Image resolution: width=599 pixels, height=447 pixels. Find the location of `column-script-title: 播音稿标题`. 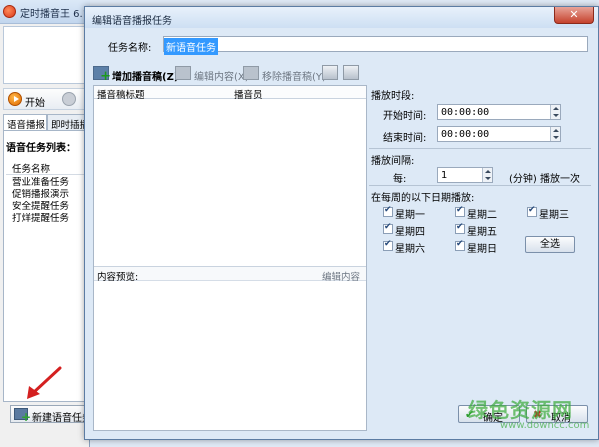

column-script-title: 播音稿标题 is located at coordinates (121, 94).